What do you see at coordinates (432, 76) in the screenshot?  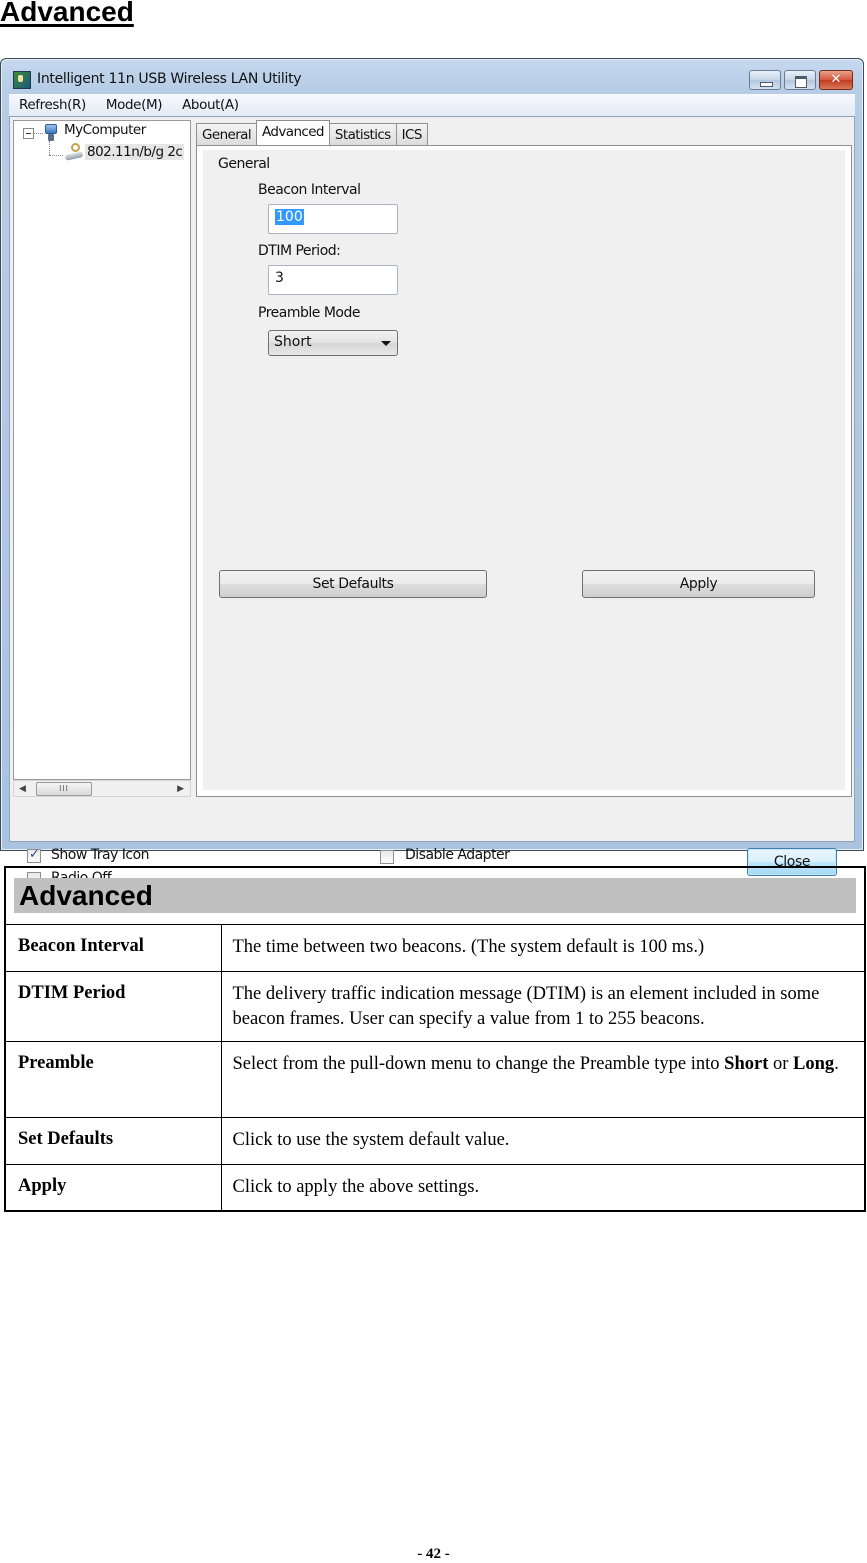 I see `title-bar: Intelligent 11n USB Wireless LAN Utility` at bounding box center [432, 76].